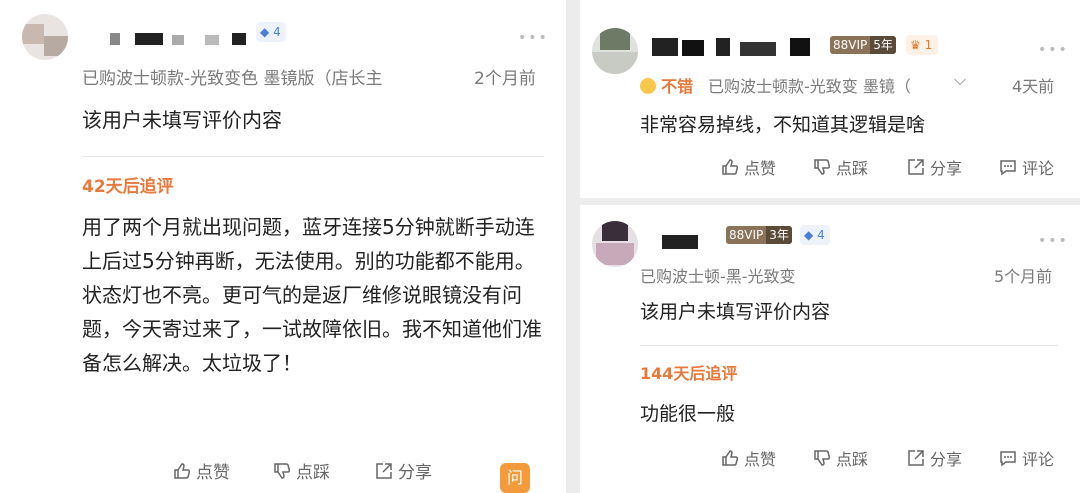 This screenshot has height=493, width=1080. I want to click on review-time: 4天前, so click(1033, 86).